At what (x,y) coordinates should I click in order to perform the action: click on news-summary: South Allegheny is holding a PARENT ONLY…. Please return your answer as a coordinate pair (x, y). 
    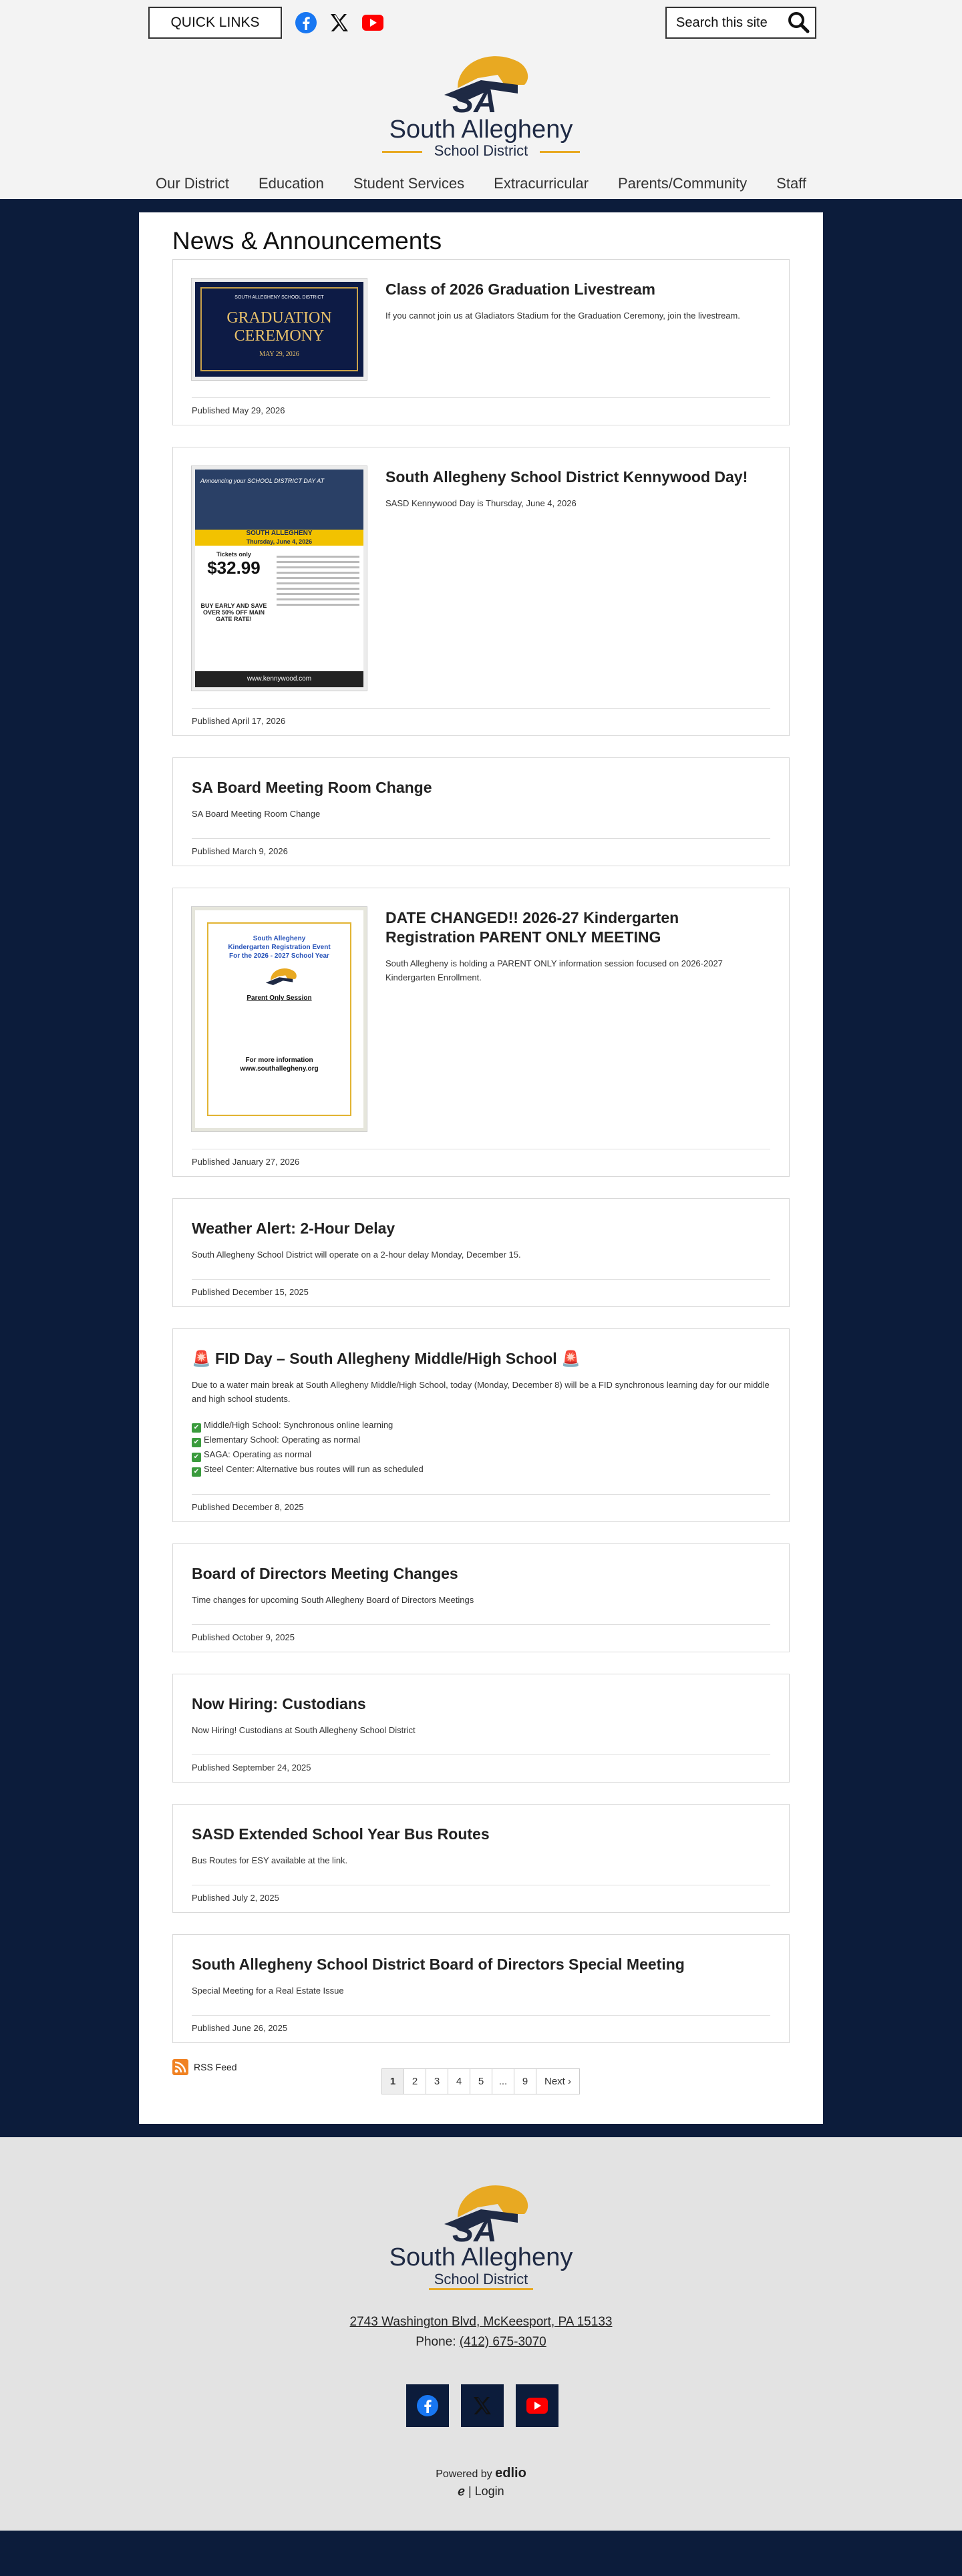
    Looking at the image, I should click on (554, 970).